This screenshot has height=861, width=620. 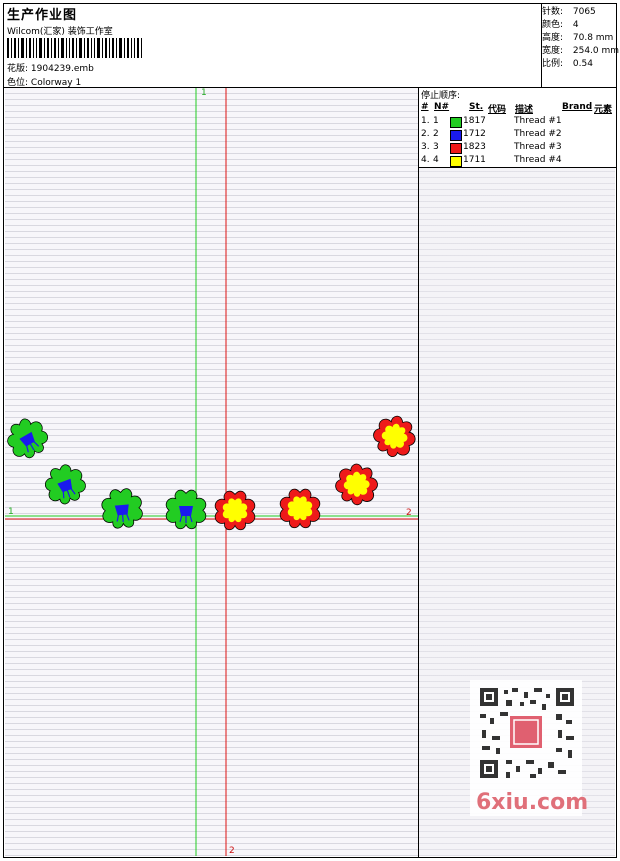 What do you see at coordinates (441, 96) in the screenshot?
I see `stop-sequence-title: 停止顺序:` at bounding box center [441, 96].